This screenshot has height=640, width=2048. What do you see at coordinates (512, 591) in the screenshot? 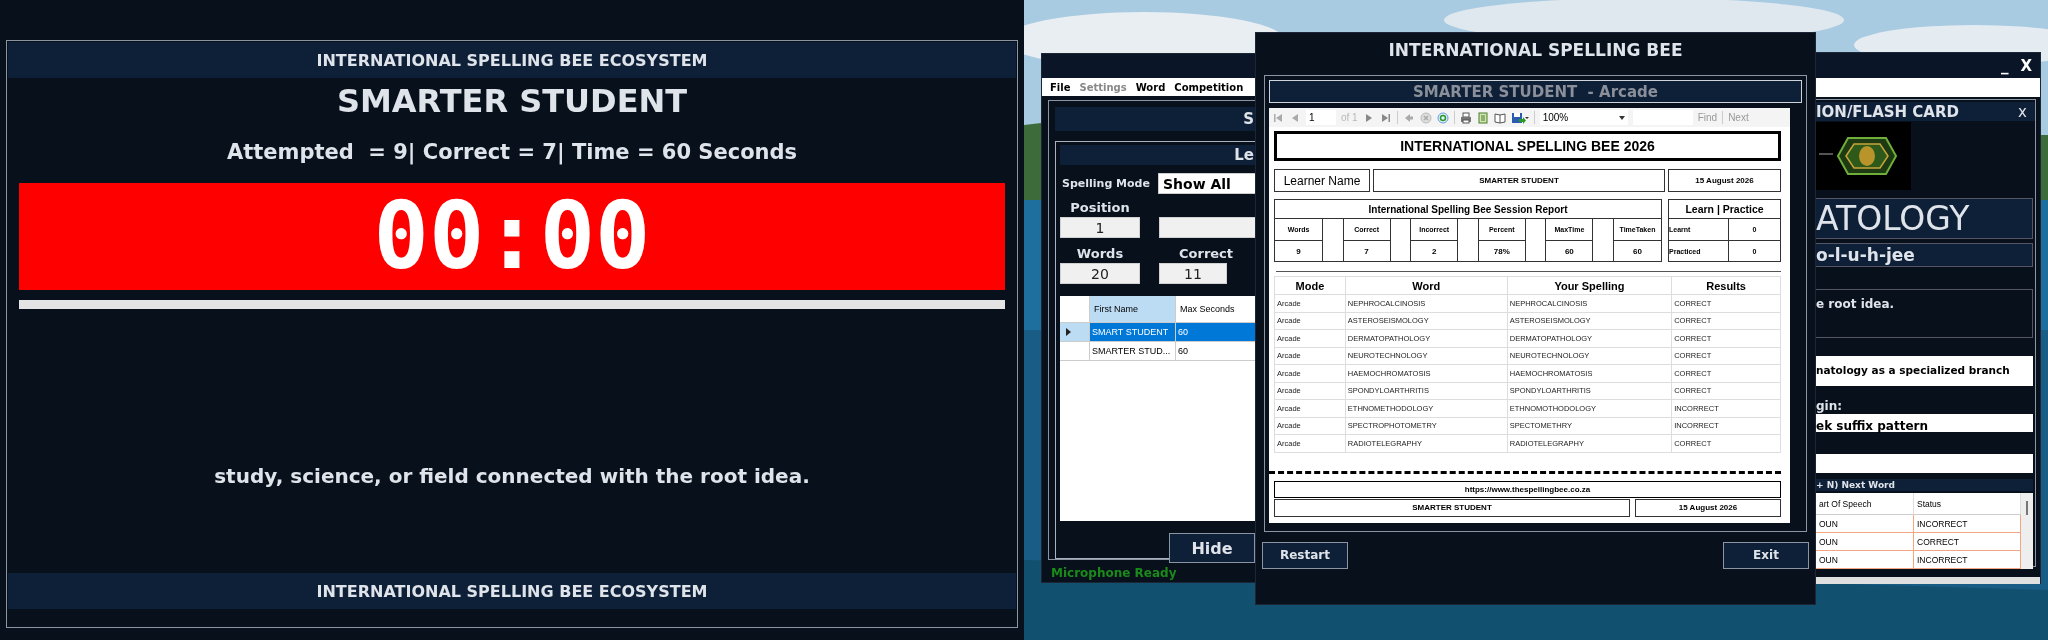
I see `footer-title: INTERNATIONAL SPELLING BEE ECOSYSTEM` at bounding box center [512, 591].